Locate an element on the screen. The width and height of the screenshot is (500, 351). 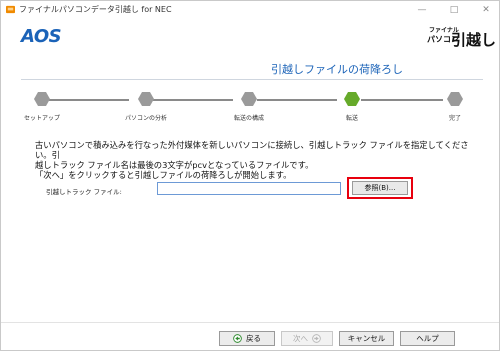
truck-file-label: 引越しトラック ファイル: is located at coordinates (84, 192).